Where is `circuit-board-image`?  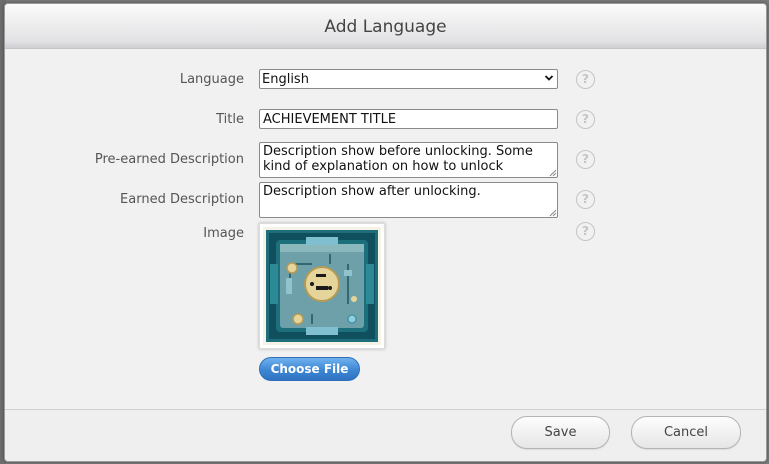
circuit-board-image is located at coordinates (322, 286).